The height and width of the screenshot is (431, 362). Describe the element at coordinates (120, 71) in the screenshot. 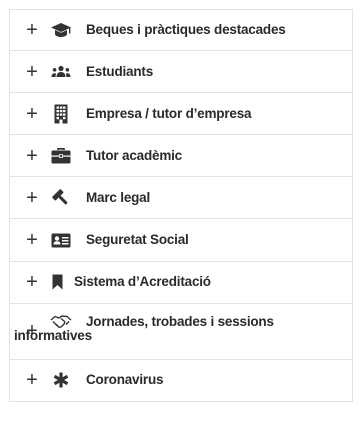

I see `menu-item-label: Estudiants` at that location.